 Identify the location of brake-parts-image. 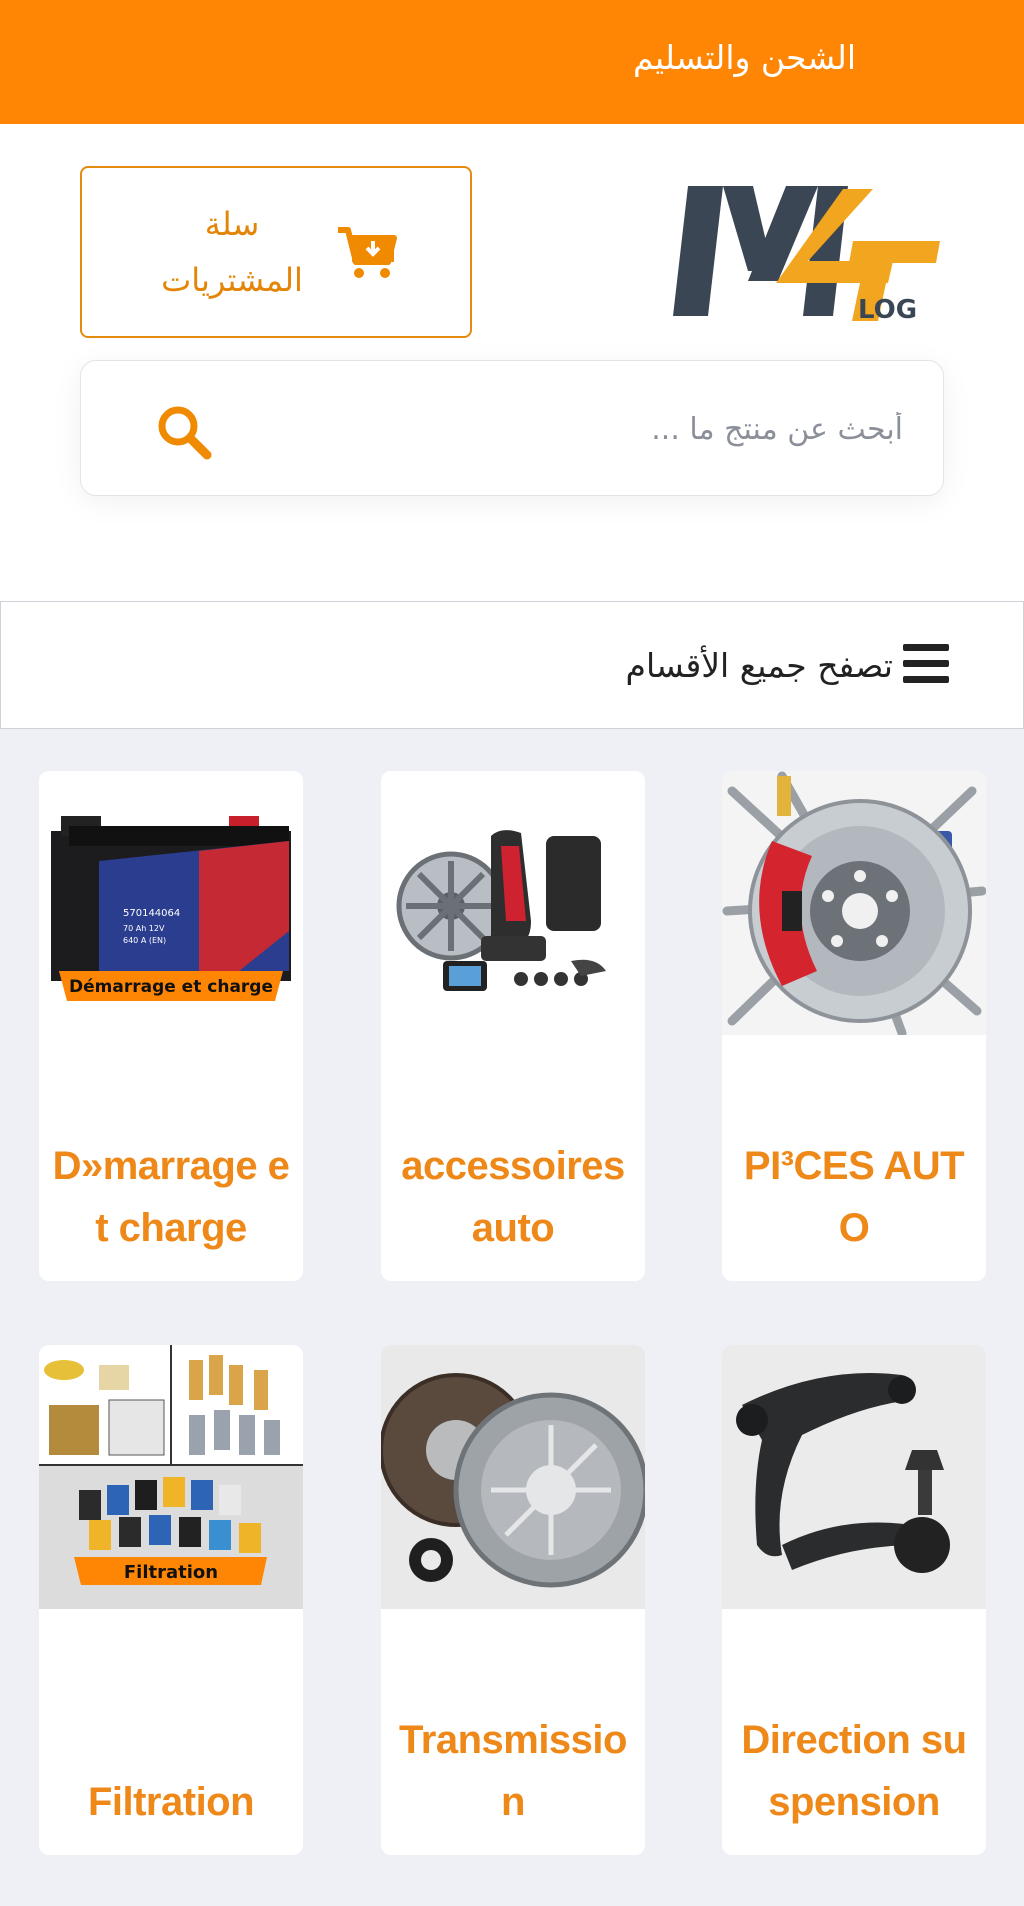
(854, 903).